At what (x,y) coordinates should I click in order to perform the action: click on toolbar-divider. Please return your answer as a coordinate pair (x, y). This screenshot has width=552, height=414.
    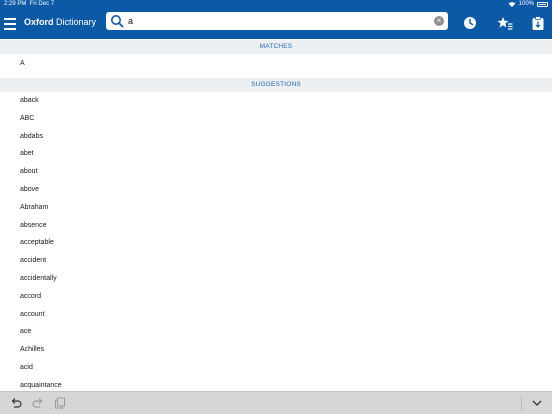
    Looking at the image, I should click on (521, 403).